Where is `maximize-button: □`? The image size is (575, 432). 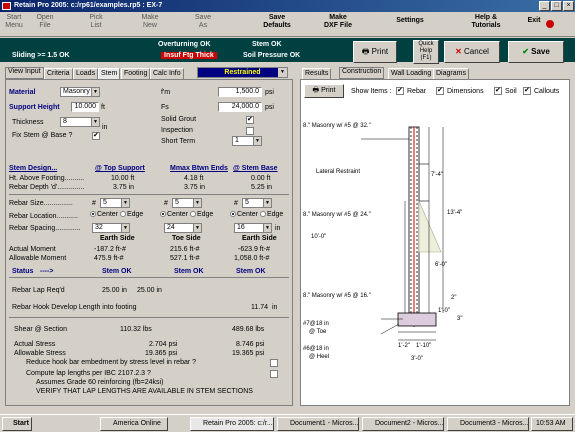 maximize-button: □ is located at coordinates (556, 6).